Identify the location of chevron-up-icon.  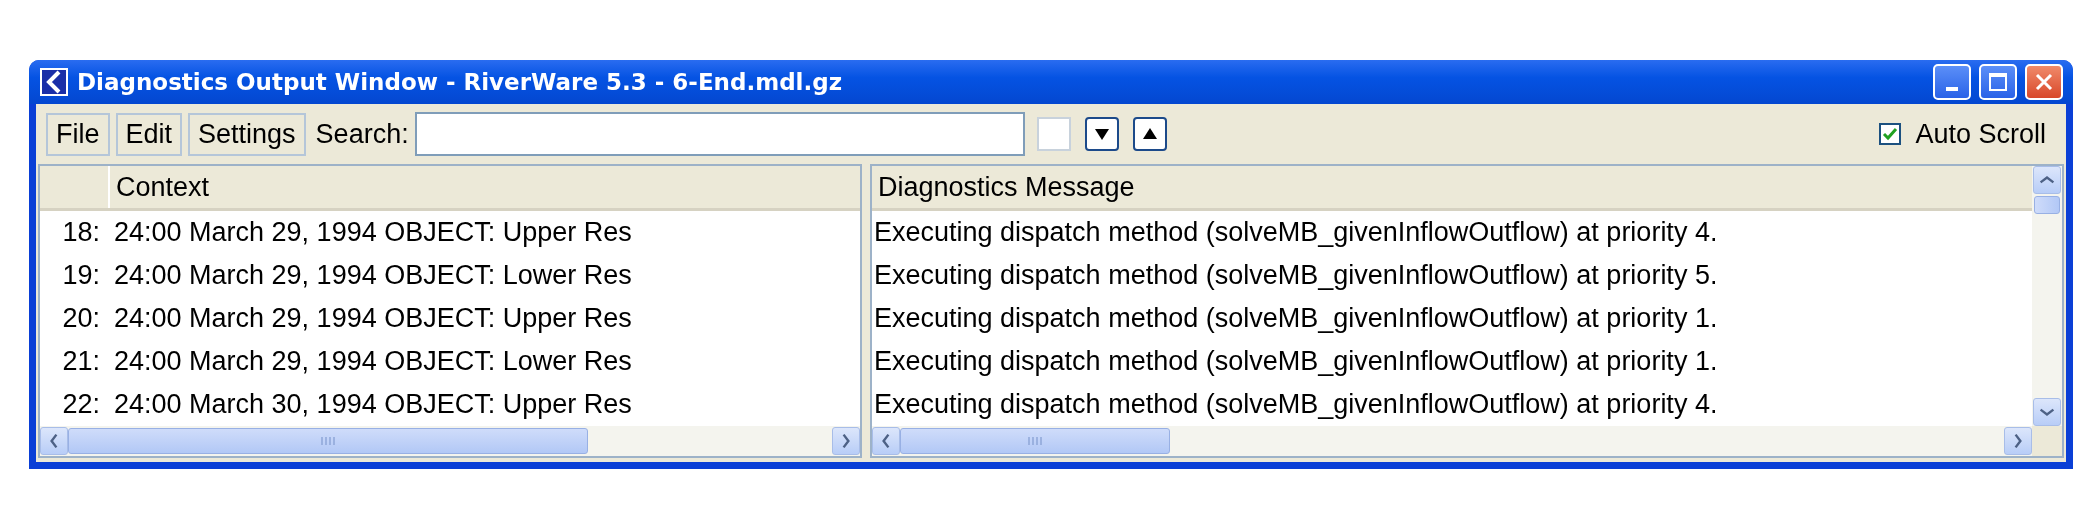
(2047, 180).